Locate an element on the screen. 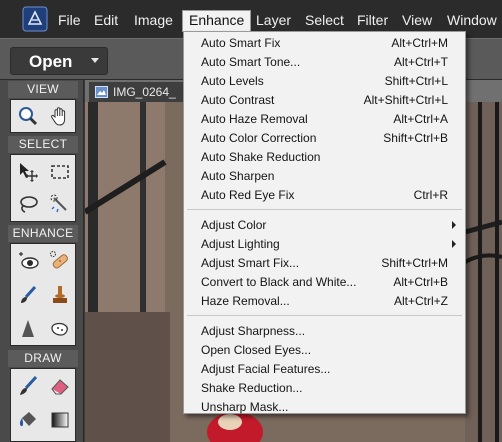 The image size is (502, 442). menu-layer: Layer is located at coordinates (273, 21).